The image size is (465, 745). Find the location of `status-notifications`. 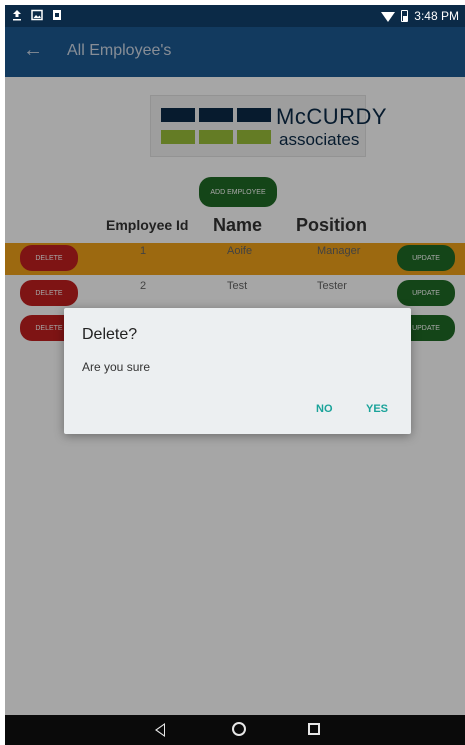

status-notifications is located at coordinates (37, 15).